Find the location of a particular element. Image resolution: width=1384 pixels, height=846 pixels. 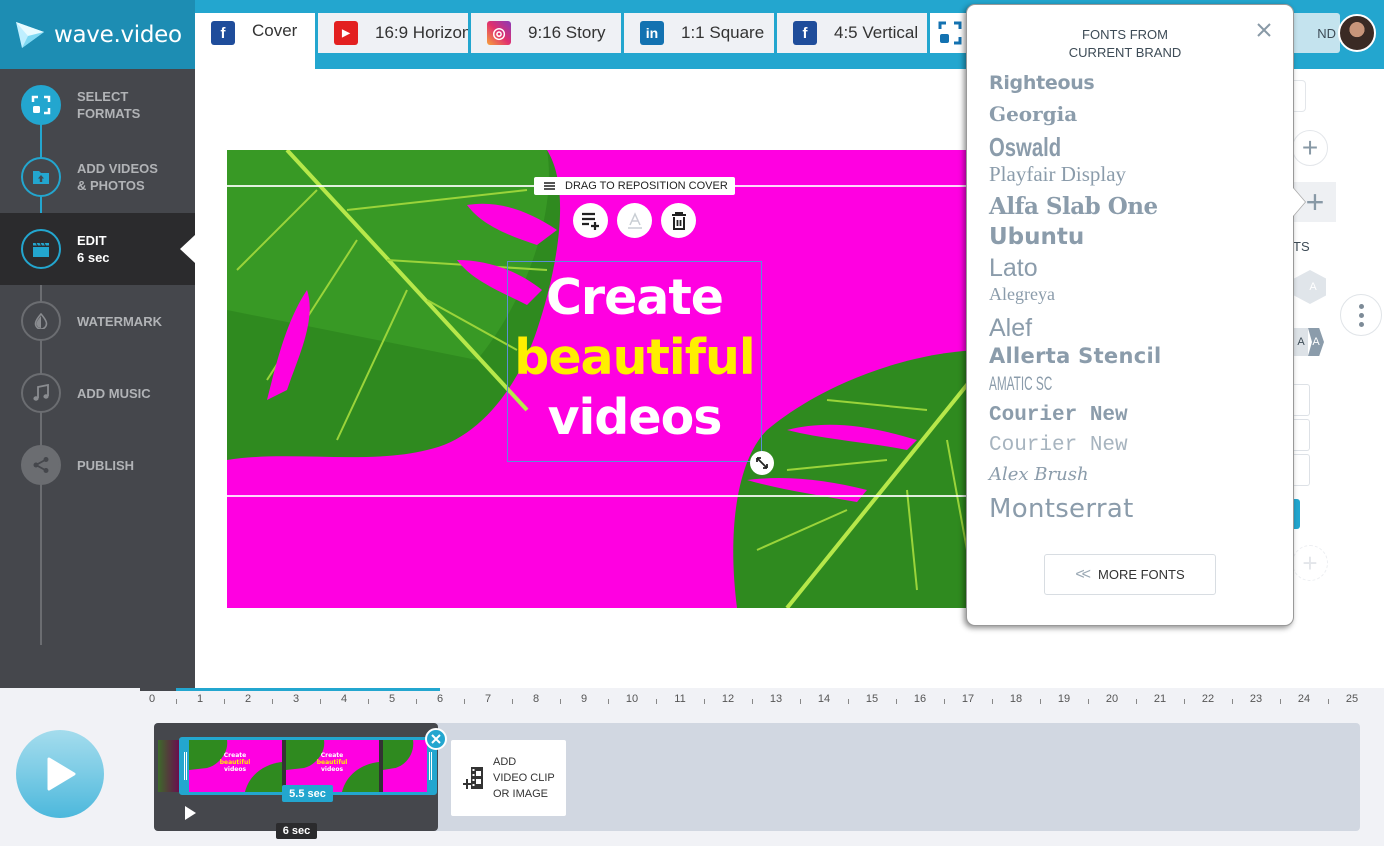

step-add-videos-photos: ADD VIDEOS & PHOTOS is located at coordinates (97, 177).